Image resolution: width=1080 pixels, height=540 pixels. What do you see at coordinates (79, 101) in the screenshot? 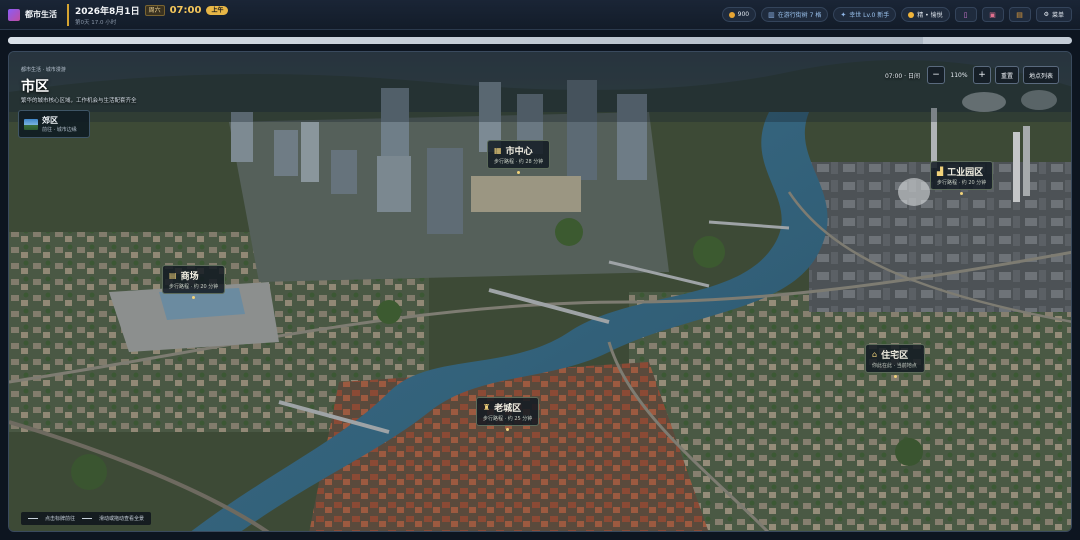
I see `page-subtitle: 繁华的城市核心区域，工作机会与生活配套齐全` at bounding box center [79, 101].